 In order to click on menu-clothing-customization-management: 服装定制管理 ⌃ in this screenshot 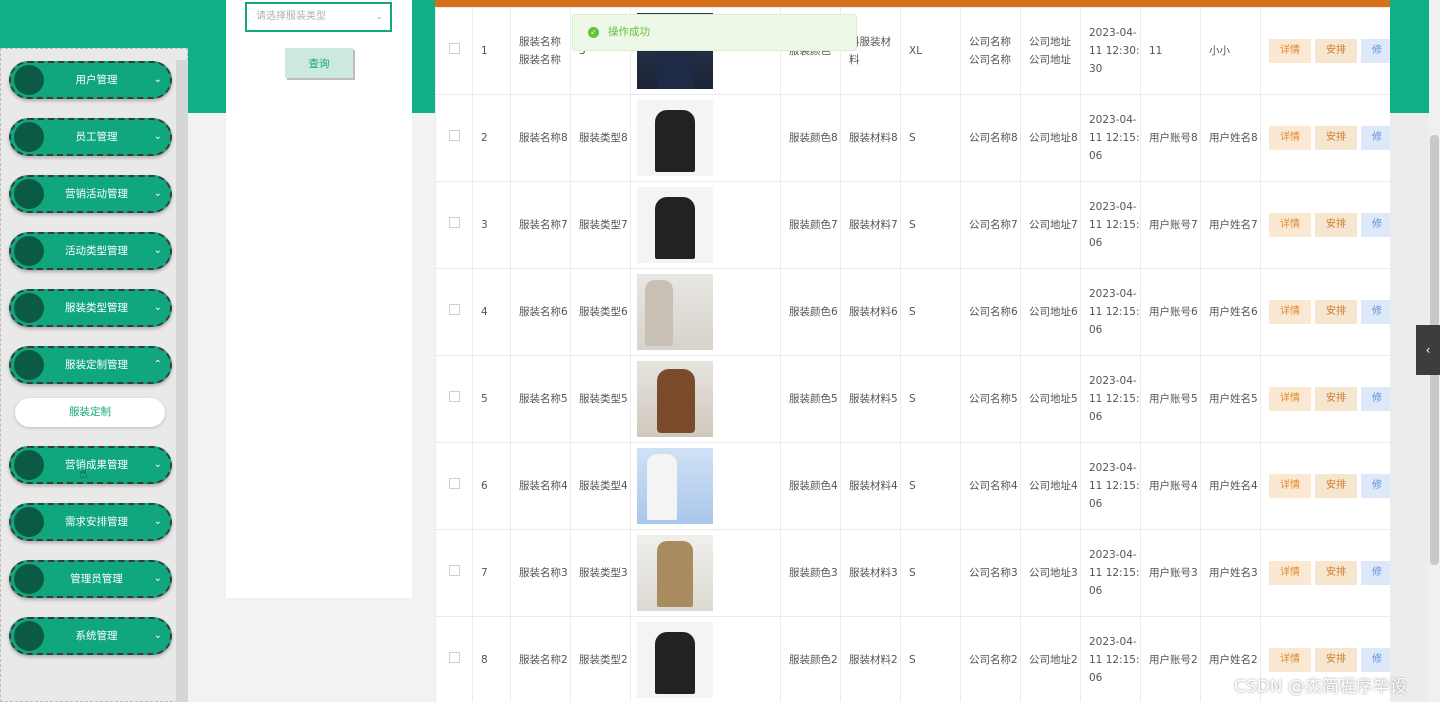, I will do `click(90, 365)`.